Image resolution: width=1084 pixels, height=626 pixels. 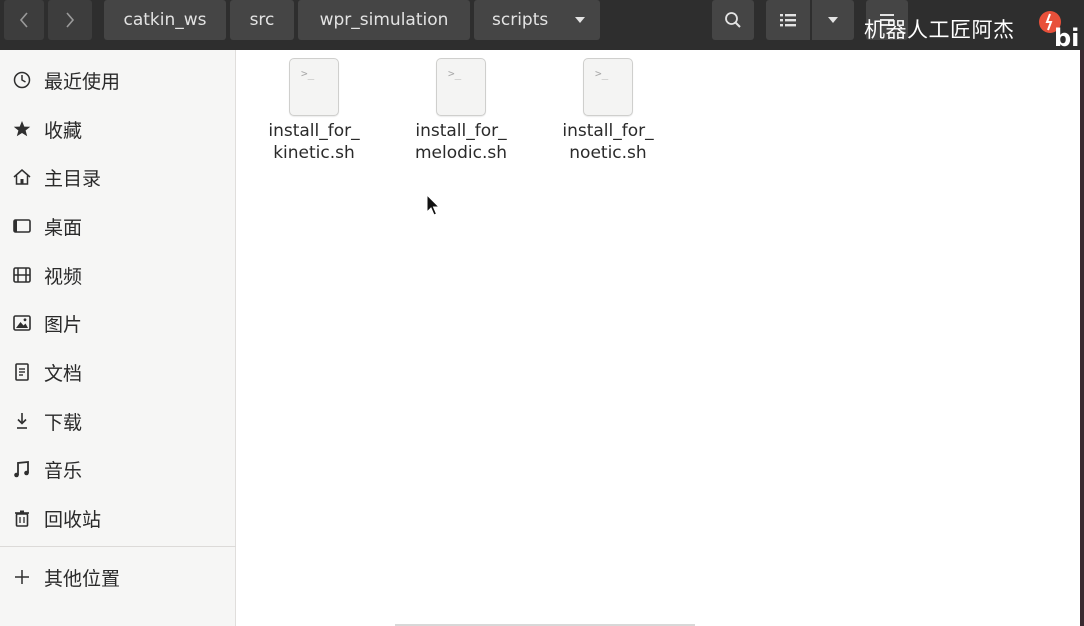 I want to click on back-button, so click(x=24, y=20).